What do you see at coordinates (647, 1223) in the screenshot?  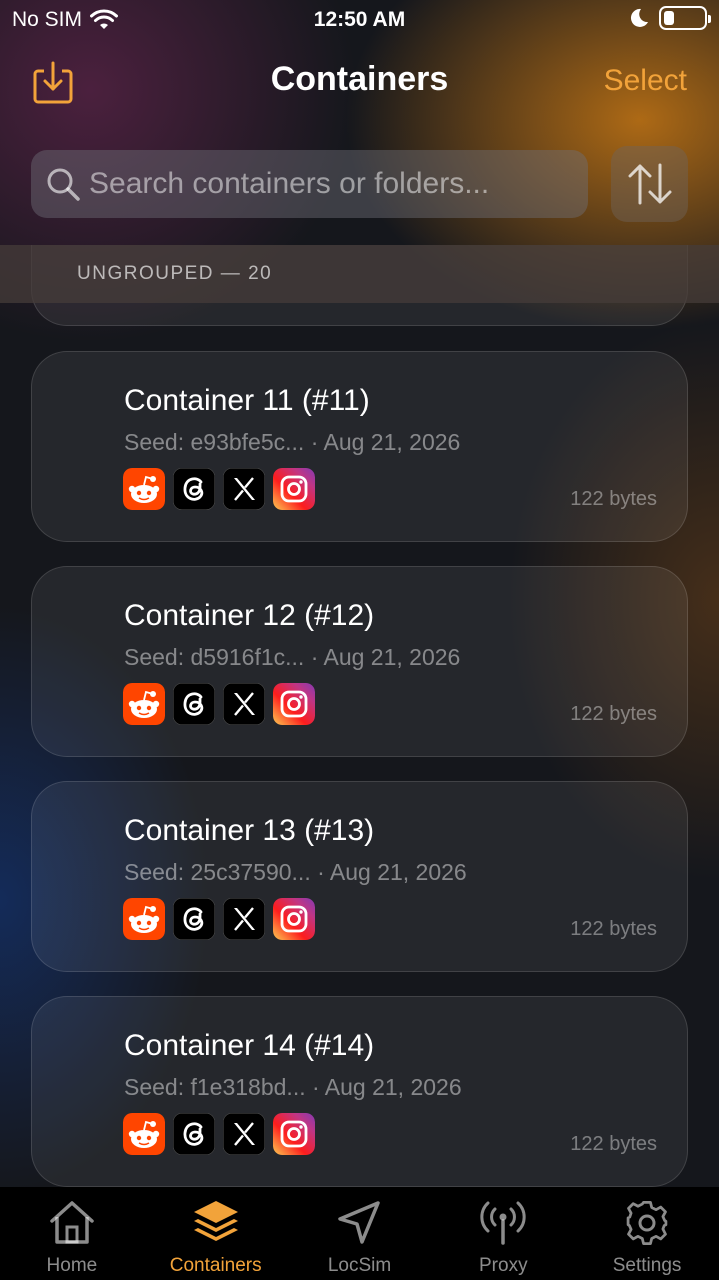 I see `gear-icon` at bounding box center [647, 1223].